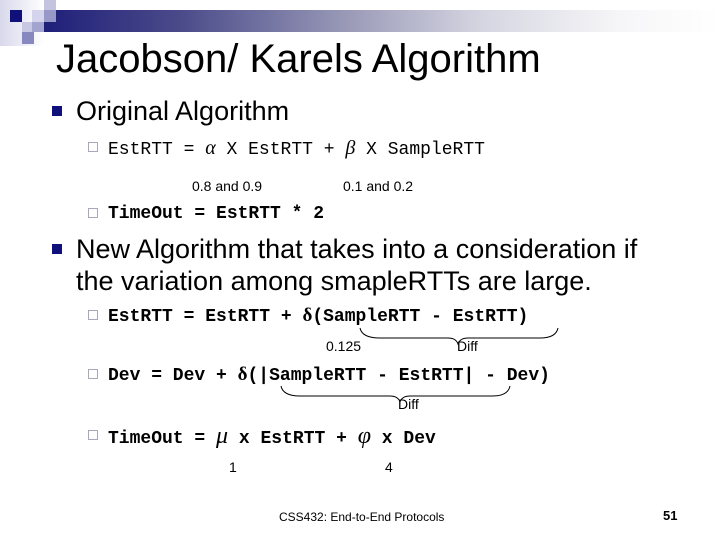 Image resolution: width=720 pixels, height=540 pixels. I want to click on formula: TimeOut = μ x EstRTT + φ x Dev, so click(272, 436).